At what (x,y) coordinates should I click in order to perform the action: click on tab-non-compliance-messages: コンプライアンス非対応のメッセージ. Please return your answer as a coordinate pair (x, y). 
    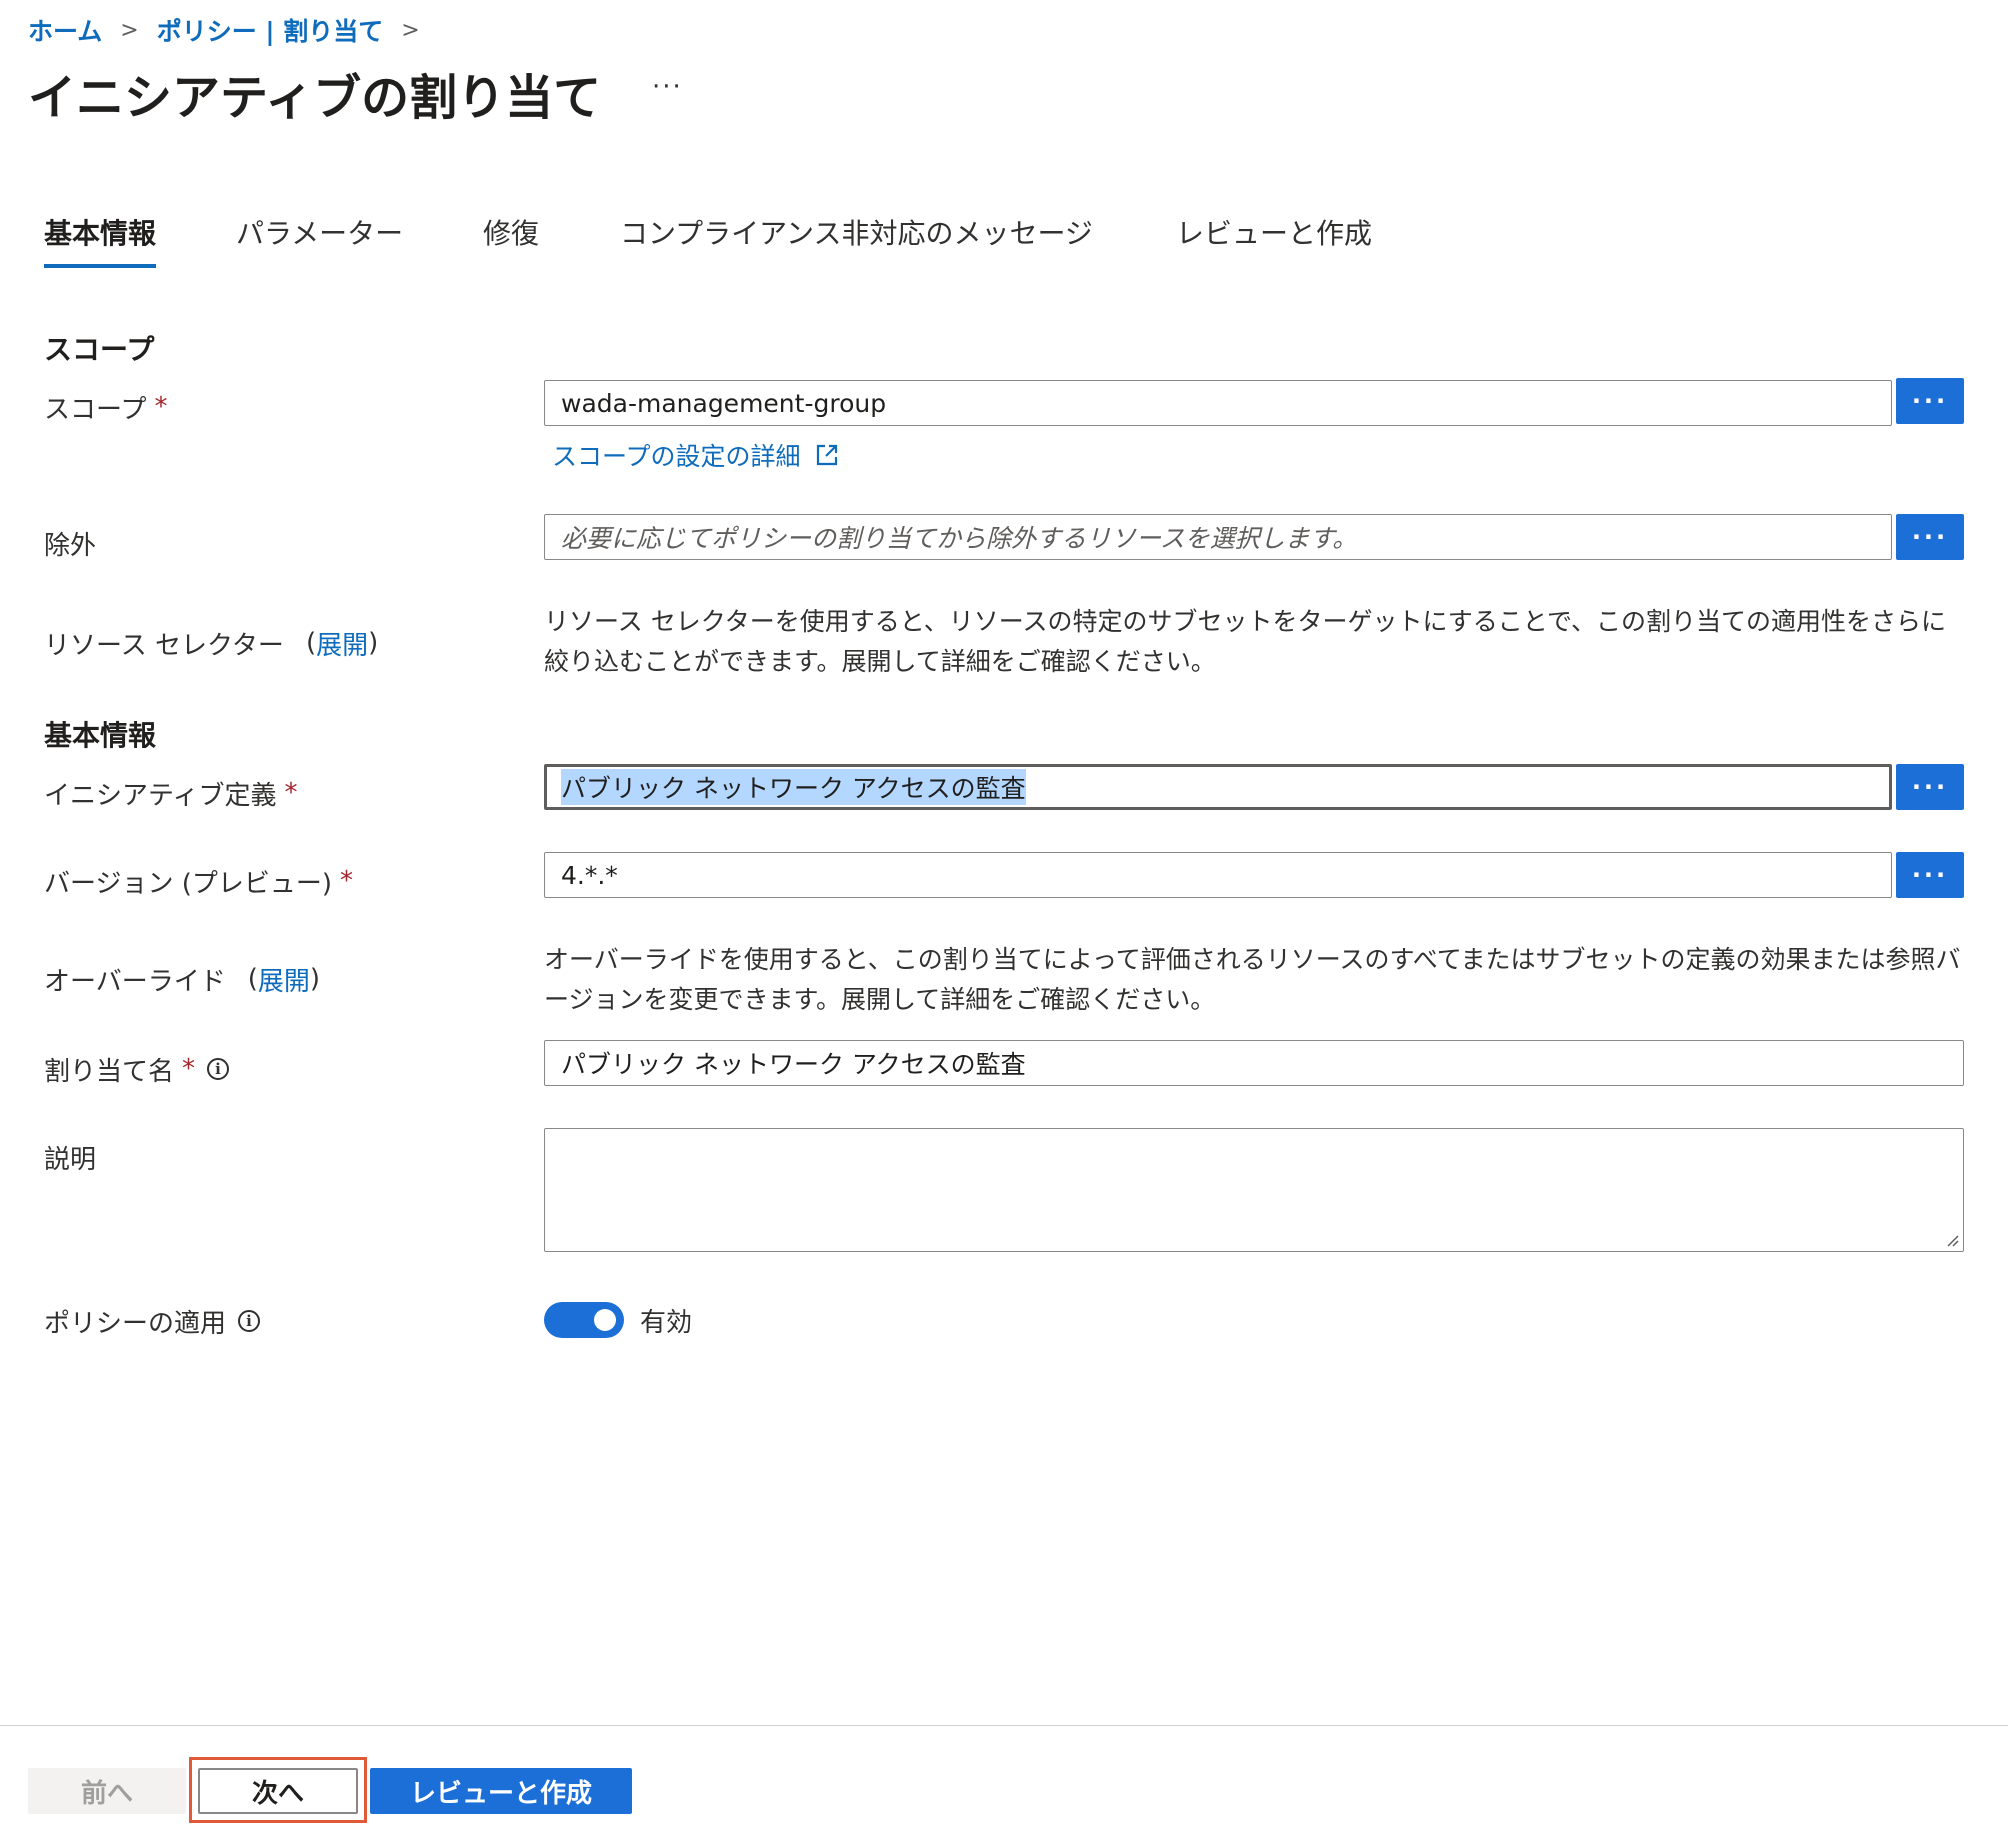
    Looking at the image, I should click on (856, 232).